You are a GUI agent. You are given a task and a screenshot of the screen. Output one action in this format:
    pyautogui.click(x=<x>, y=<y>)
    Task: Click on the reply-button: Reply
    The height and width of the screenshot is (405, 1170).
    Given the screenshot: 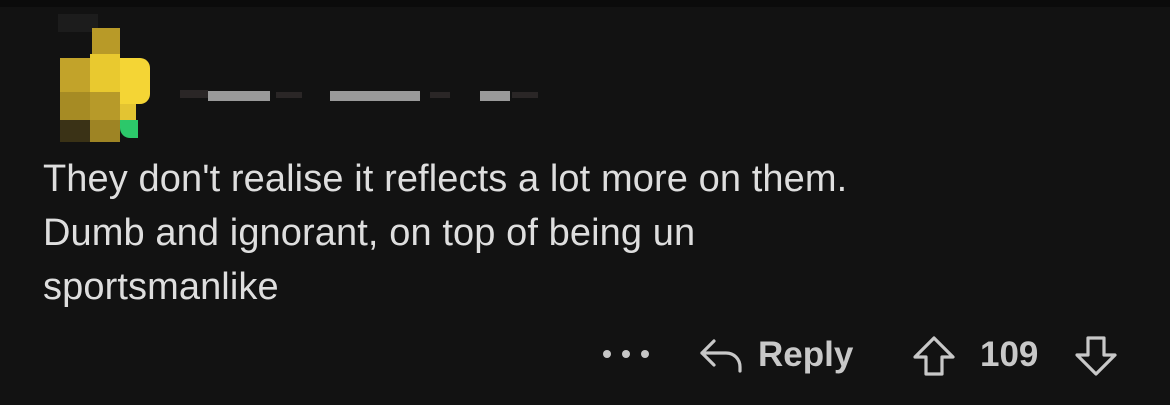 What is the action you would take?
    pyautogui.click(x=775, y=355)
    